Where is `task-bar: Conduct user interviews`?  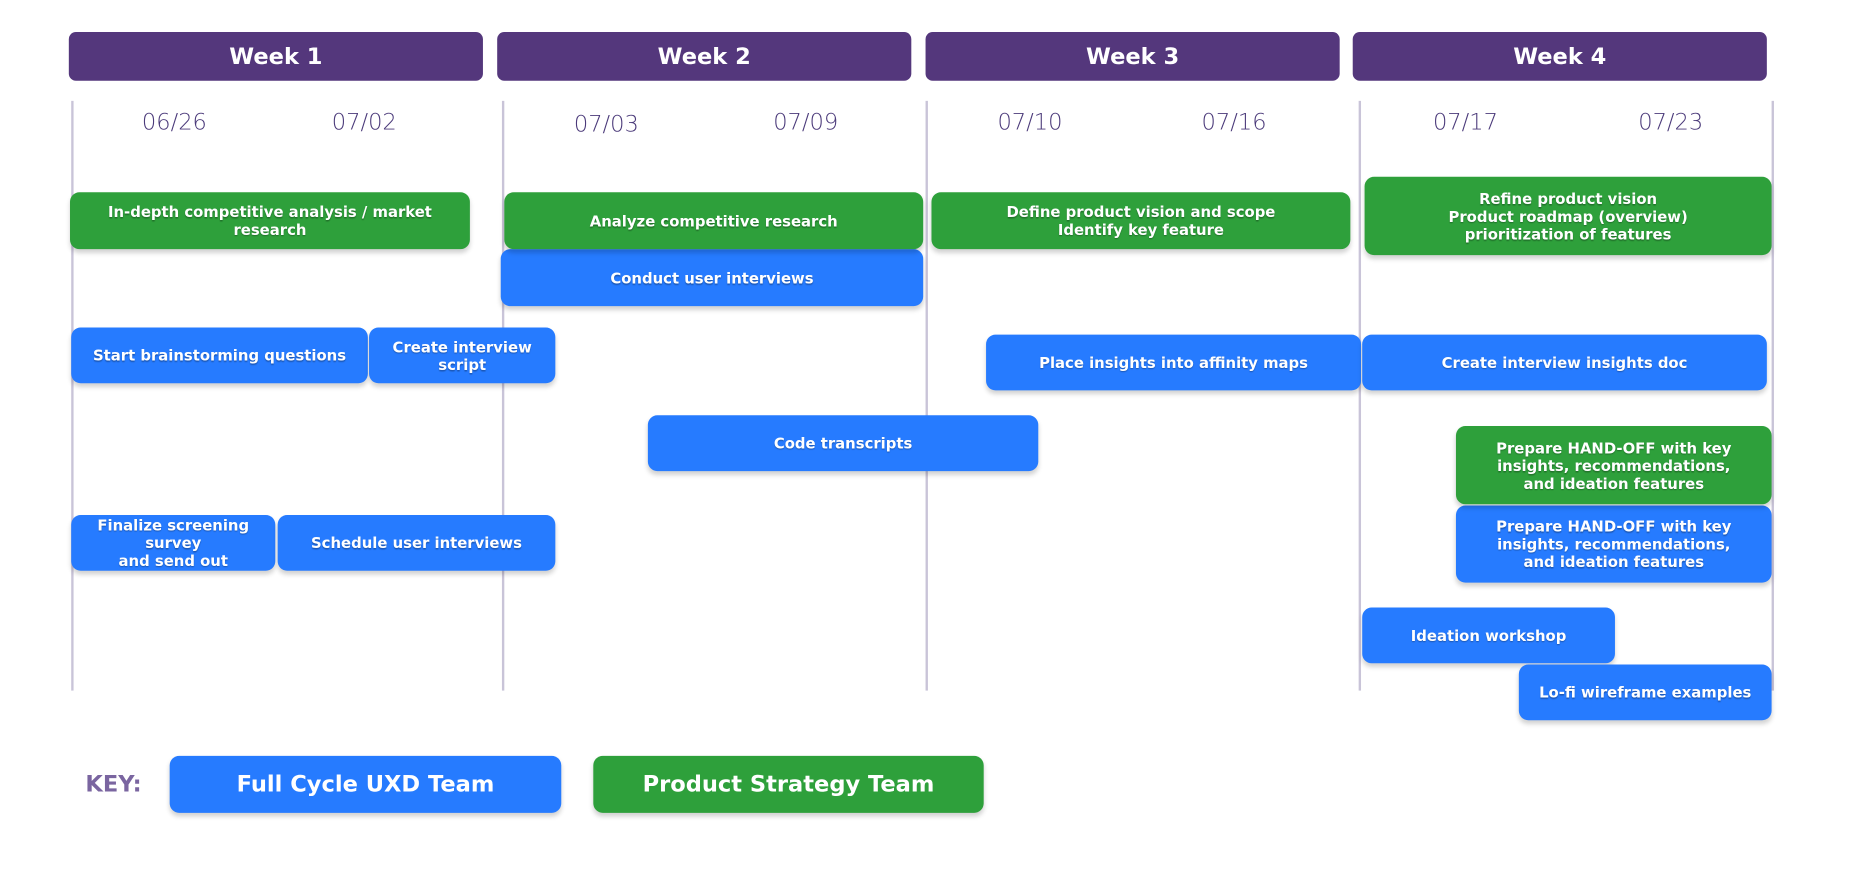 task-bar: Conduct user interviews is located at coordinates (712, 278).